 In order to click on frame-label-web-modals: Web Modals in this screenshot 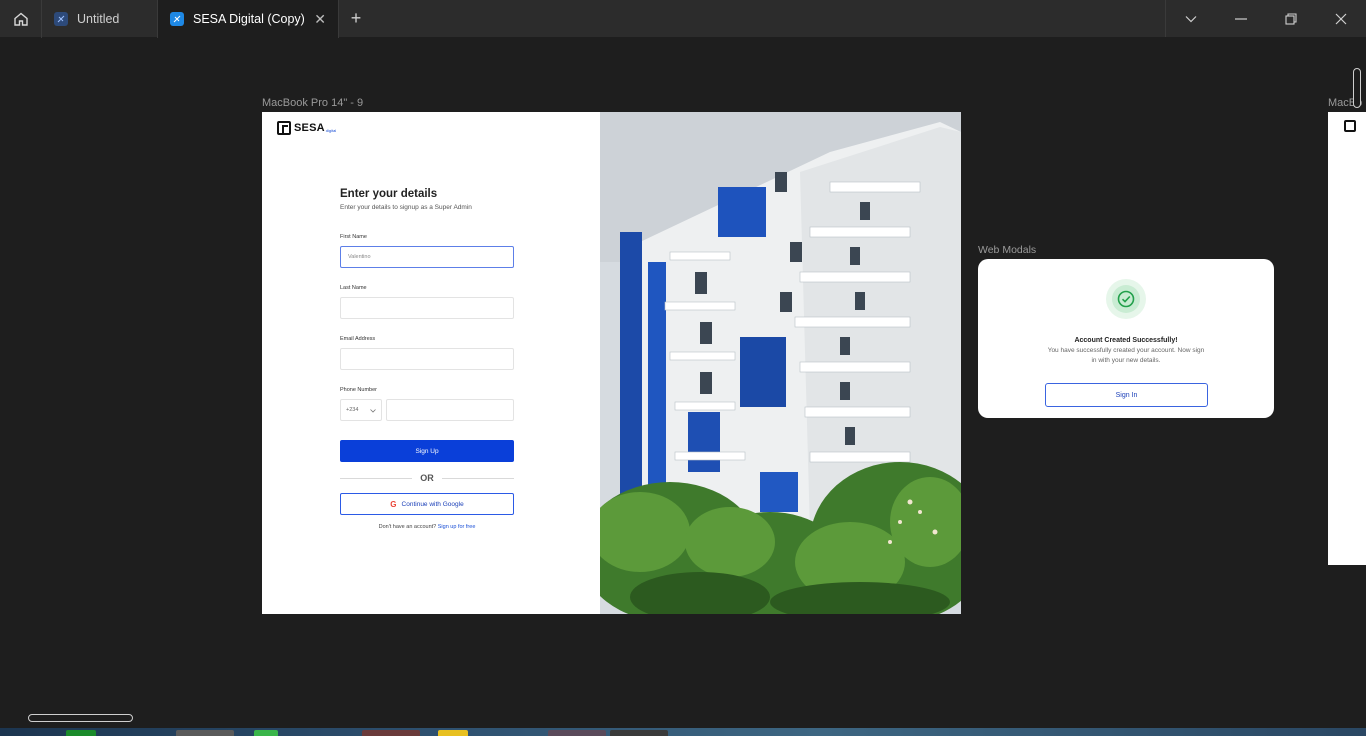, I will do `click(1007, 250)`.